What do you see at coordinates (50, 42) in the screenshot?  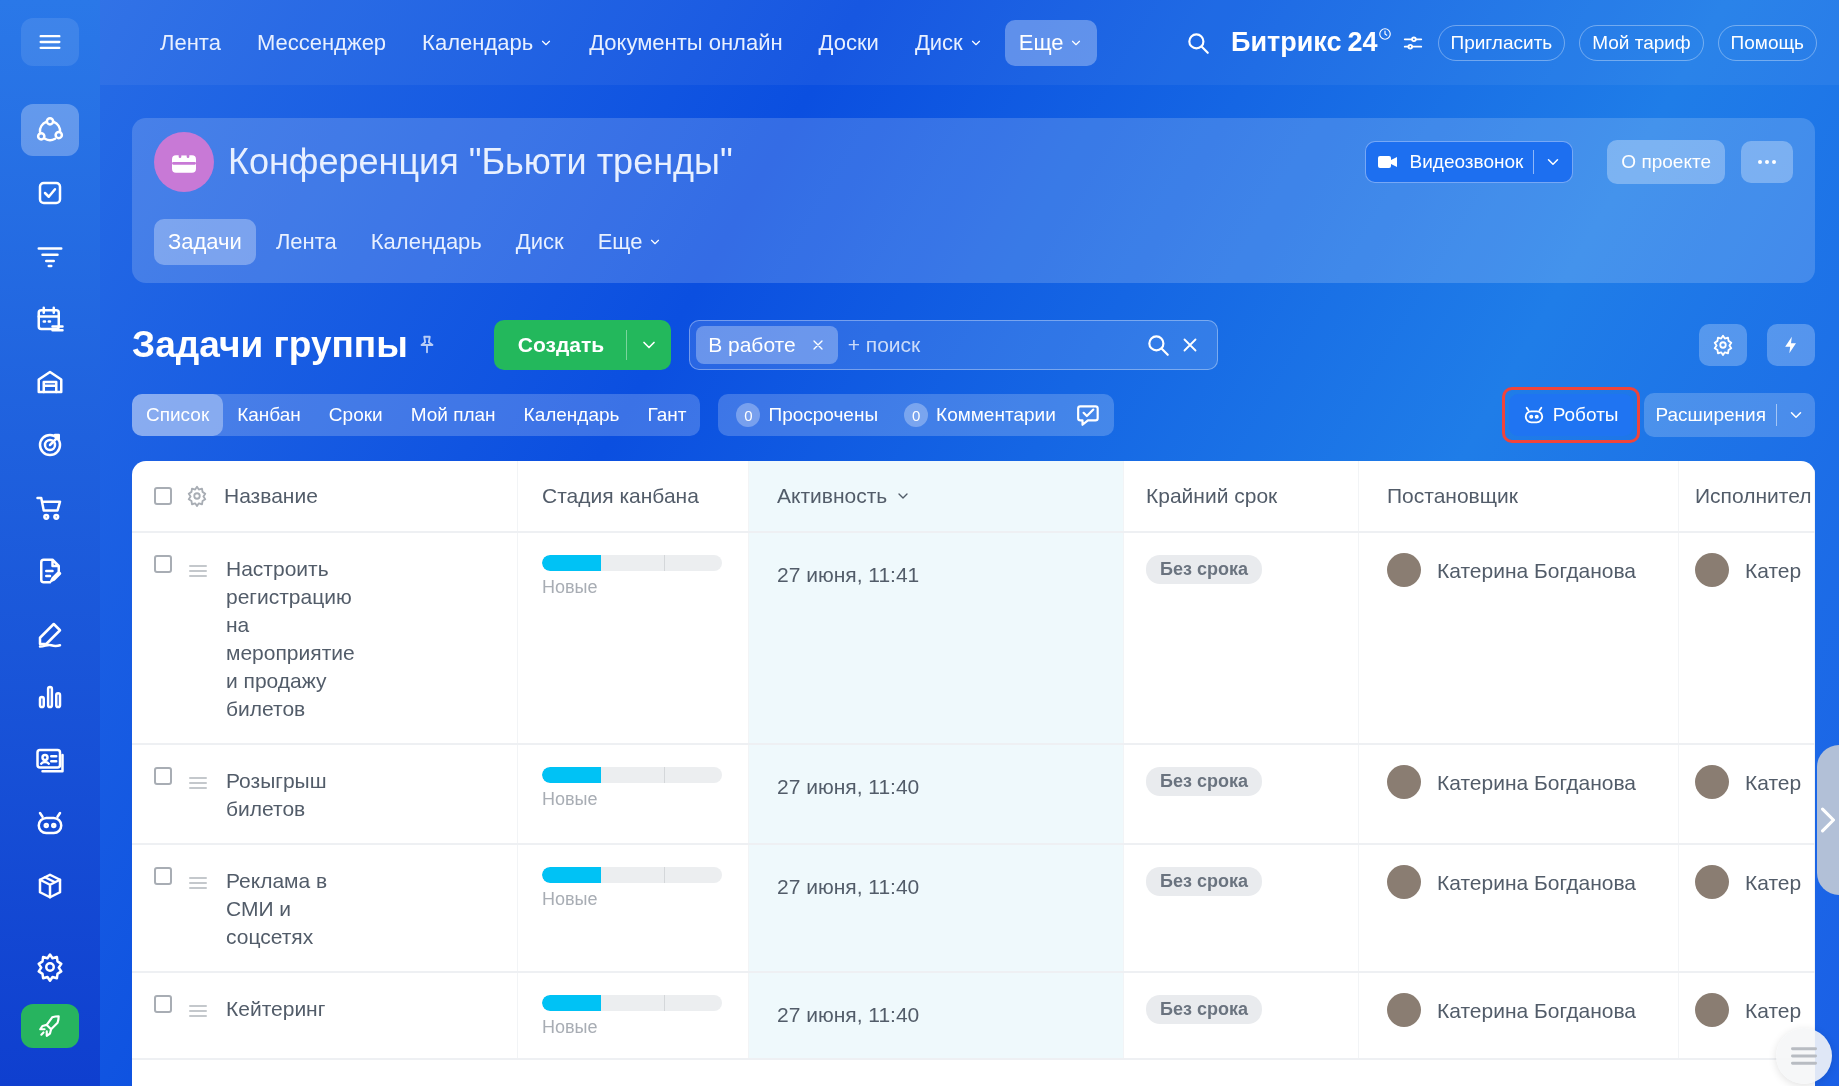 I see `menu-button` at bounding box center [50, 42].